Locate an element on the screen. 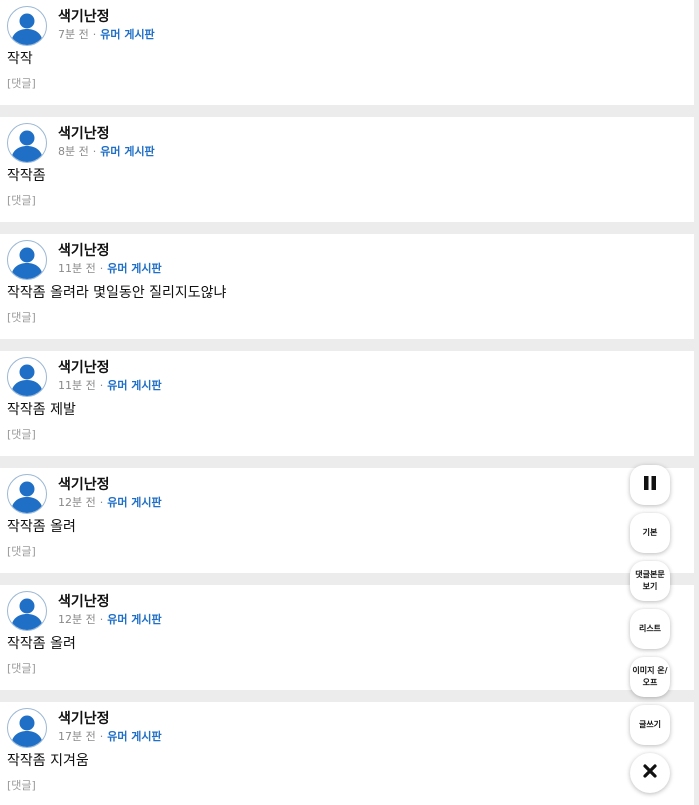 The image size is (699, 805). post-meta: 8분 전 · 유머 게시판 is located at coordinates (106, 151).